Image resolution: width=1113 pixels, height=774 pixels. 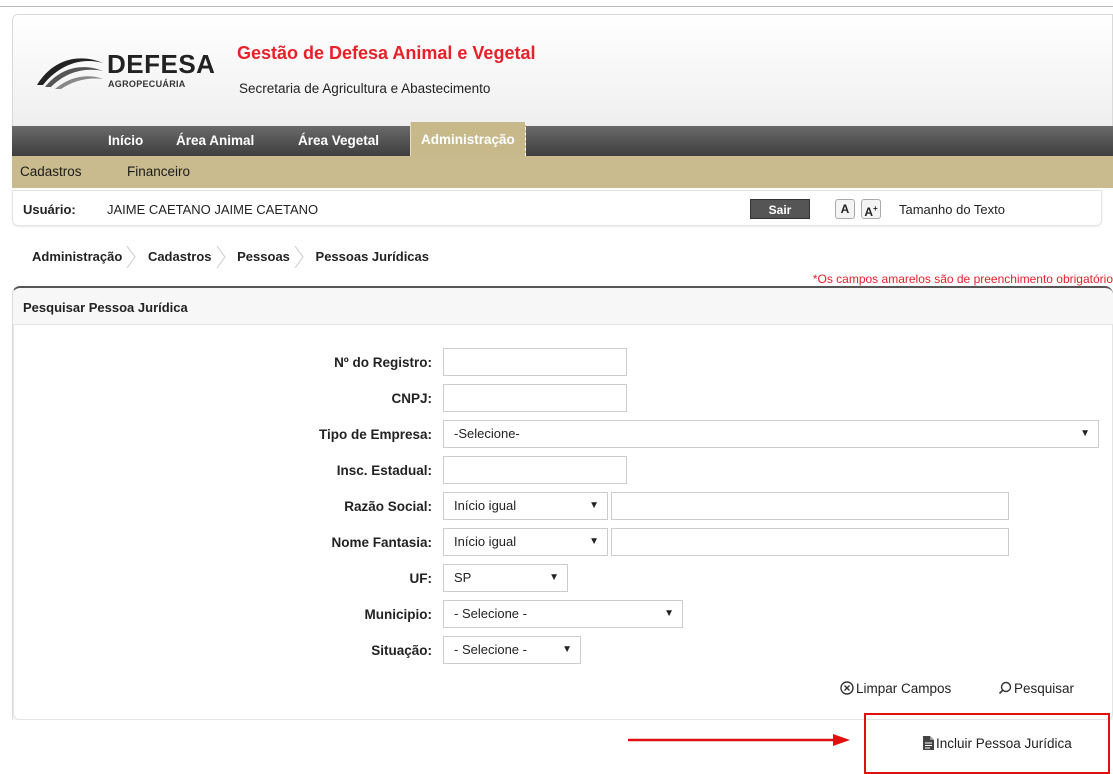 What do you see at coordinates (215, 141) in the screenshot?
I see `nav-item-area-animal: Área Animal` at bounding box center [215, 141].